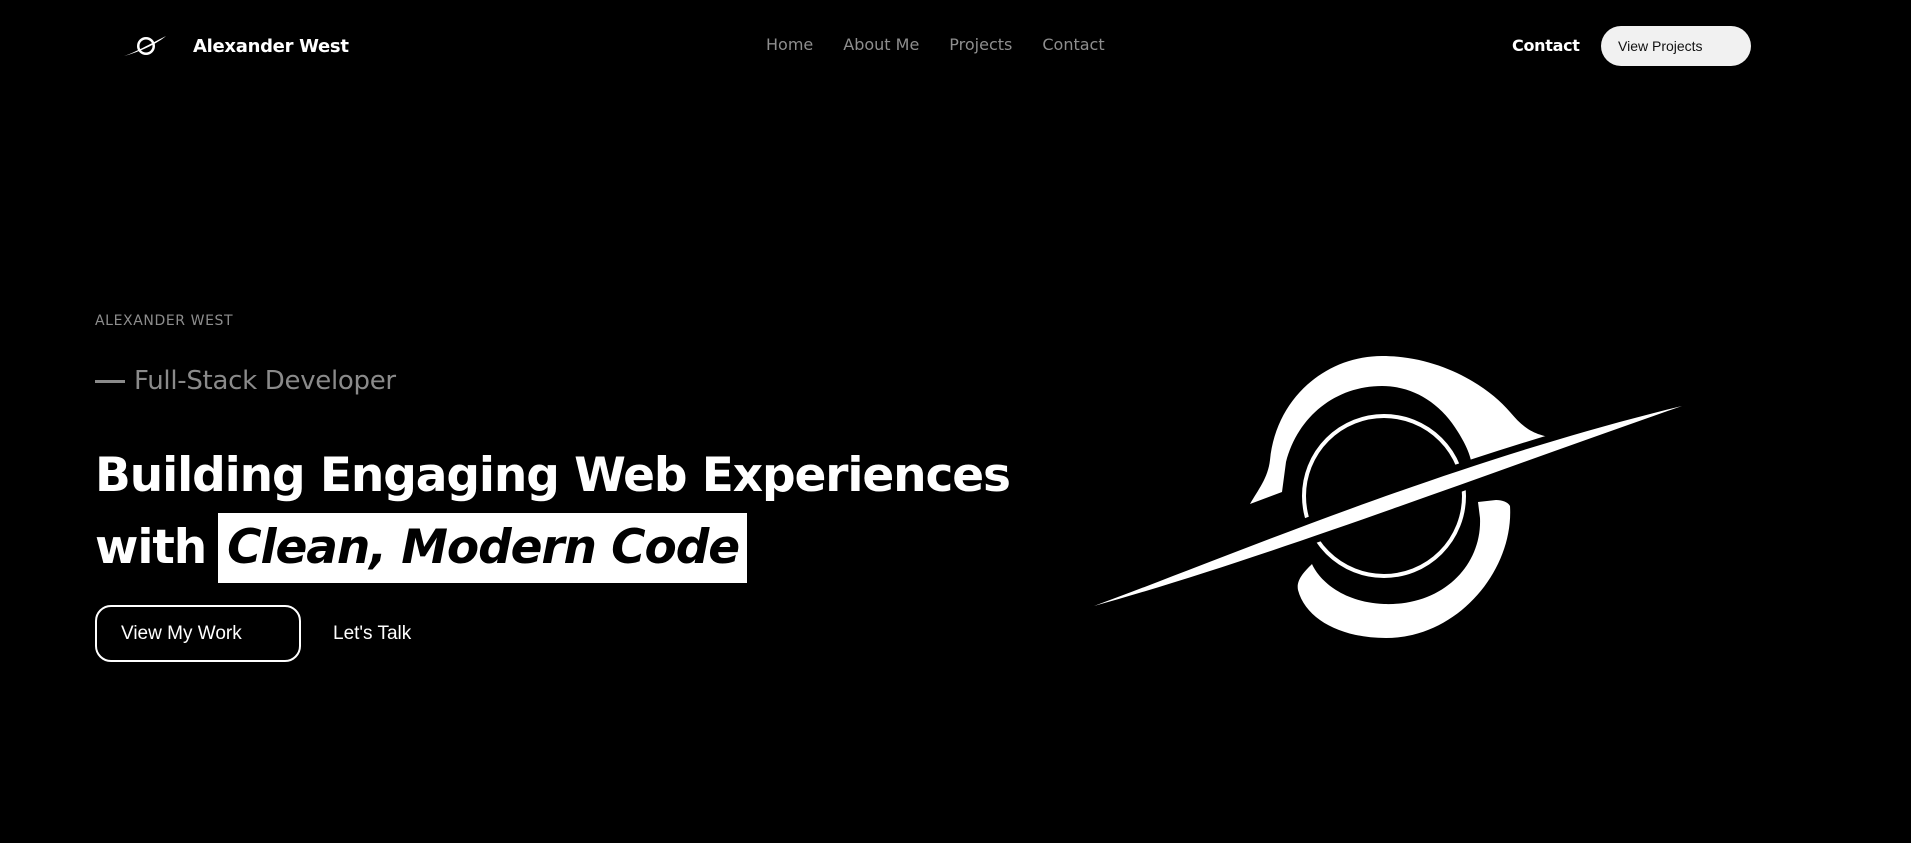 The image size is (1911, 843). What do you see at coordinates (1073, 44) in the screenshot?
I see `nav-contact: Contact` at bounding box center [1073, 44].